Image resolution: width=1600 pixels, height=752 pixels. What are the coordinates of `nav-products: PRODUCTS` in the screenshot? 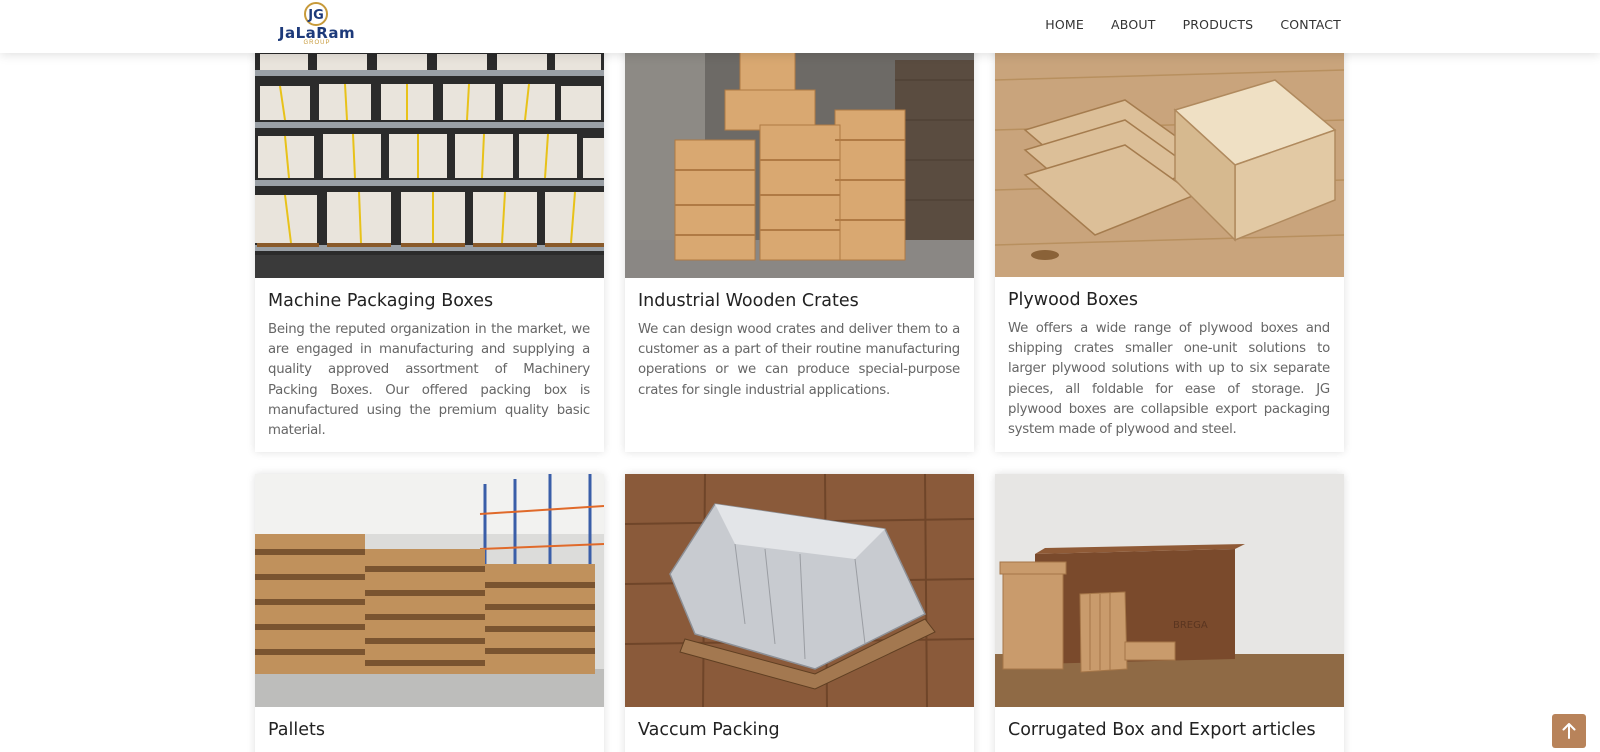 It's located at (1218, 24).